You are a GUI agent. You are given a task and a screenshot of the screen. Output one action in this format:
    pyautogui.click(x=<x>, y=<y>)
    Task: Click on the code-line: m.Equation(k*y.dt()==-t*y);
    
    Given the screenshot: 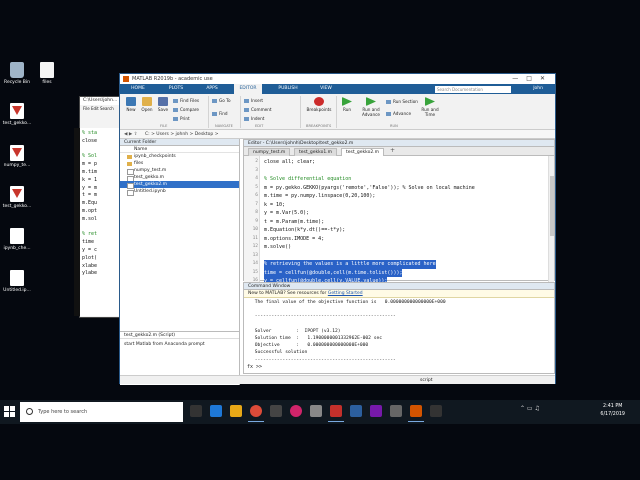 What is the action you would take?
    pyautogui.click(x=304, y=230)
    